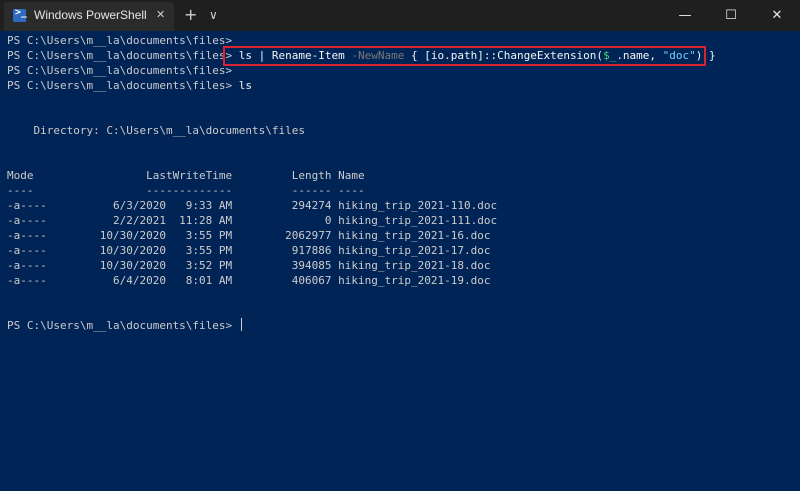 The height and width of the screenshot is (491, 800). What do you see at coordinates (190, 14) in the screenshot?
I see `new-tab-button: +` at bounding box center [190, 14].